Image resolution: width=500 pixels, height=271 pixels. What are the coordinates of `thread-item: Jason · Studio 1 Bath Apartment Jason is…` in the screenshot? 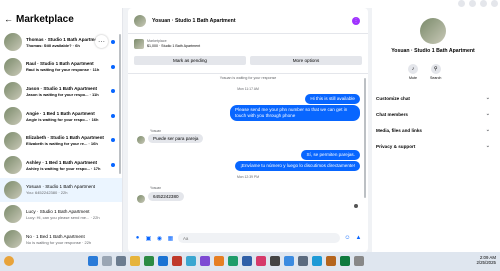 It's located at (61, 91).